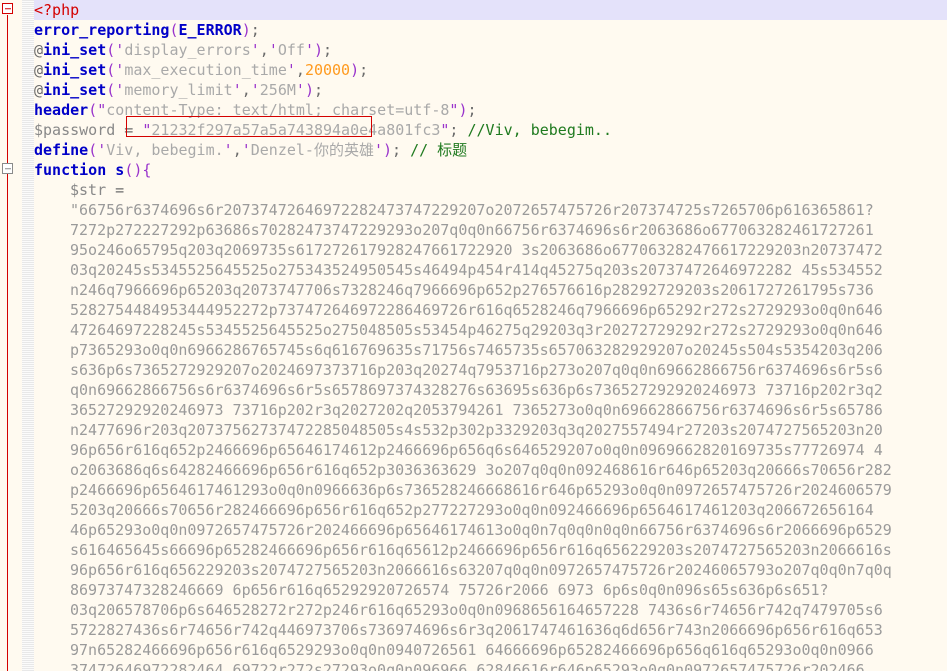 The width and height of the screenshot is (947, 671). I want to click on token-op, so click(110, 170).